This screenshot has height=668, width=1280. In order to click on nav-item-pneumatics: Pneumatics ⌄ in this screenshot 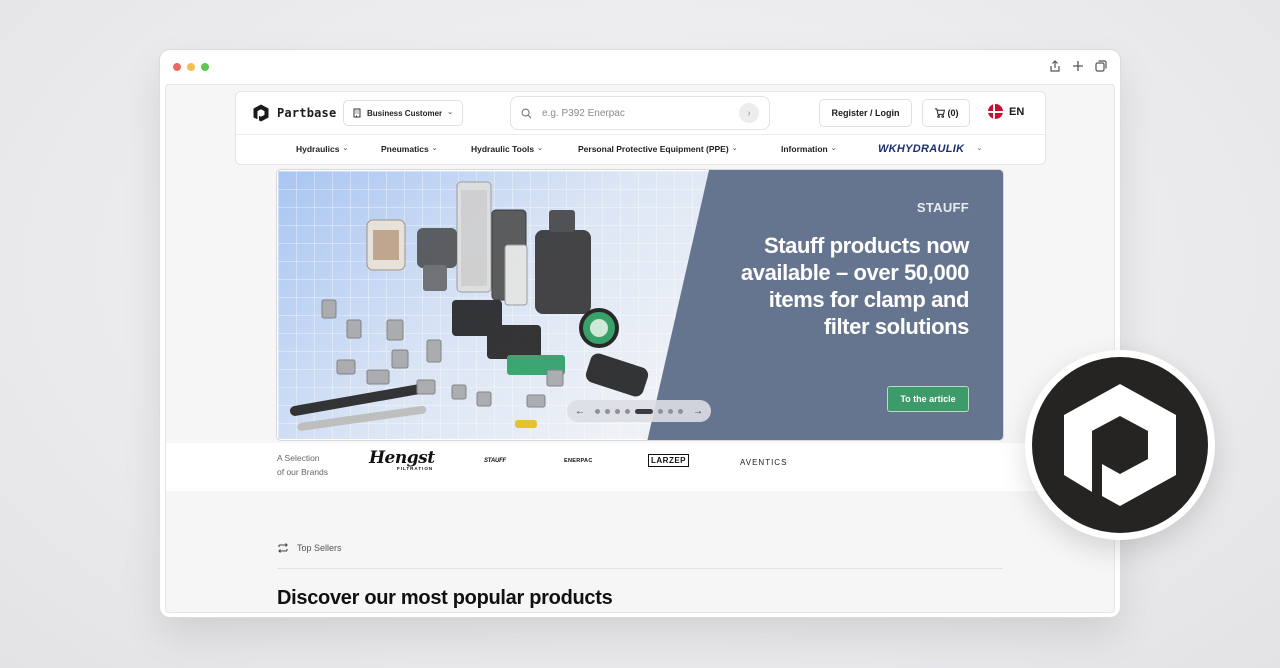, I will do `click(409, 149)`.